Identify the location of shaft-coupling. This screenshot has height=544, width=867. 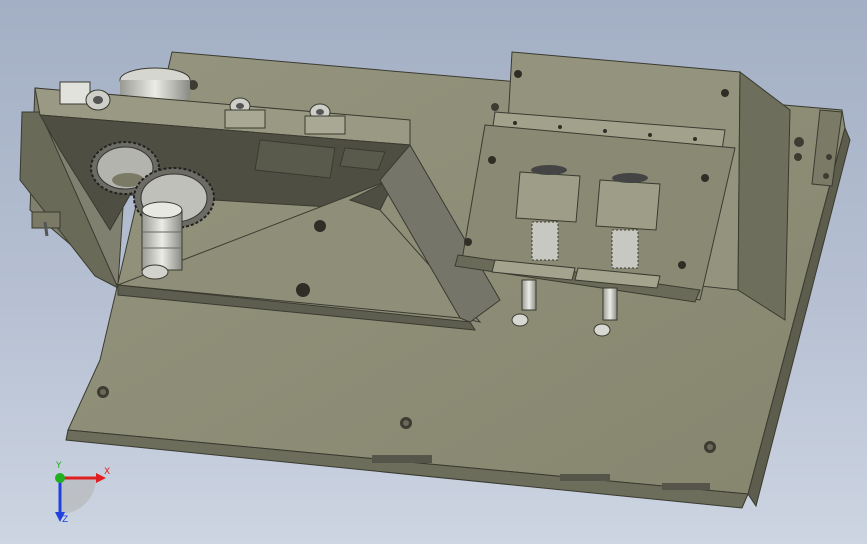
(162, 240).